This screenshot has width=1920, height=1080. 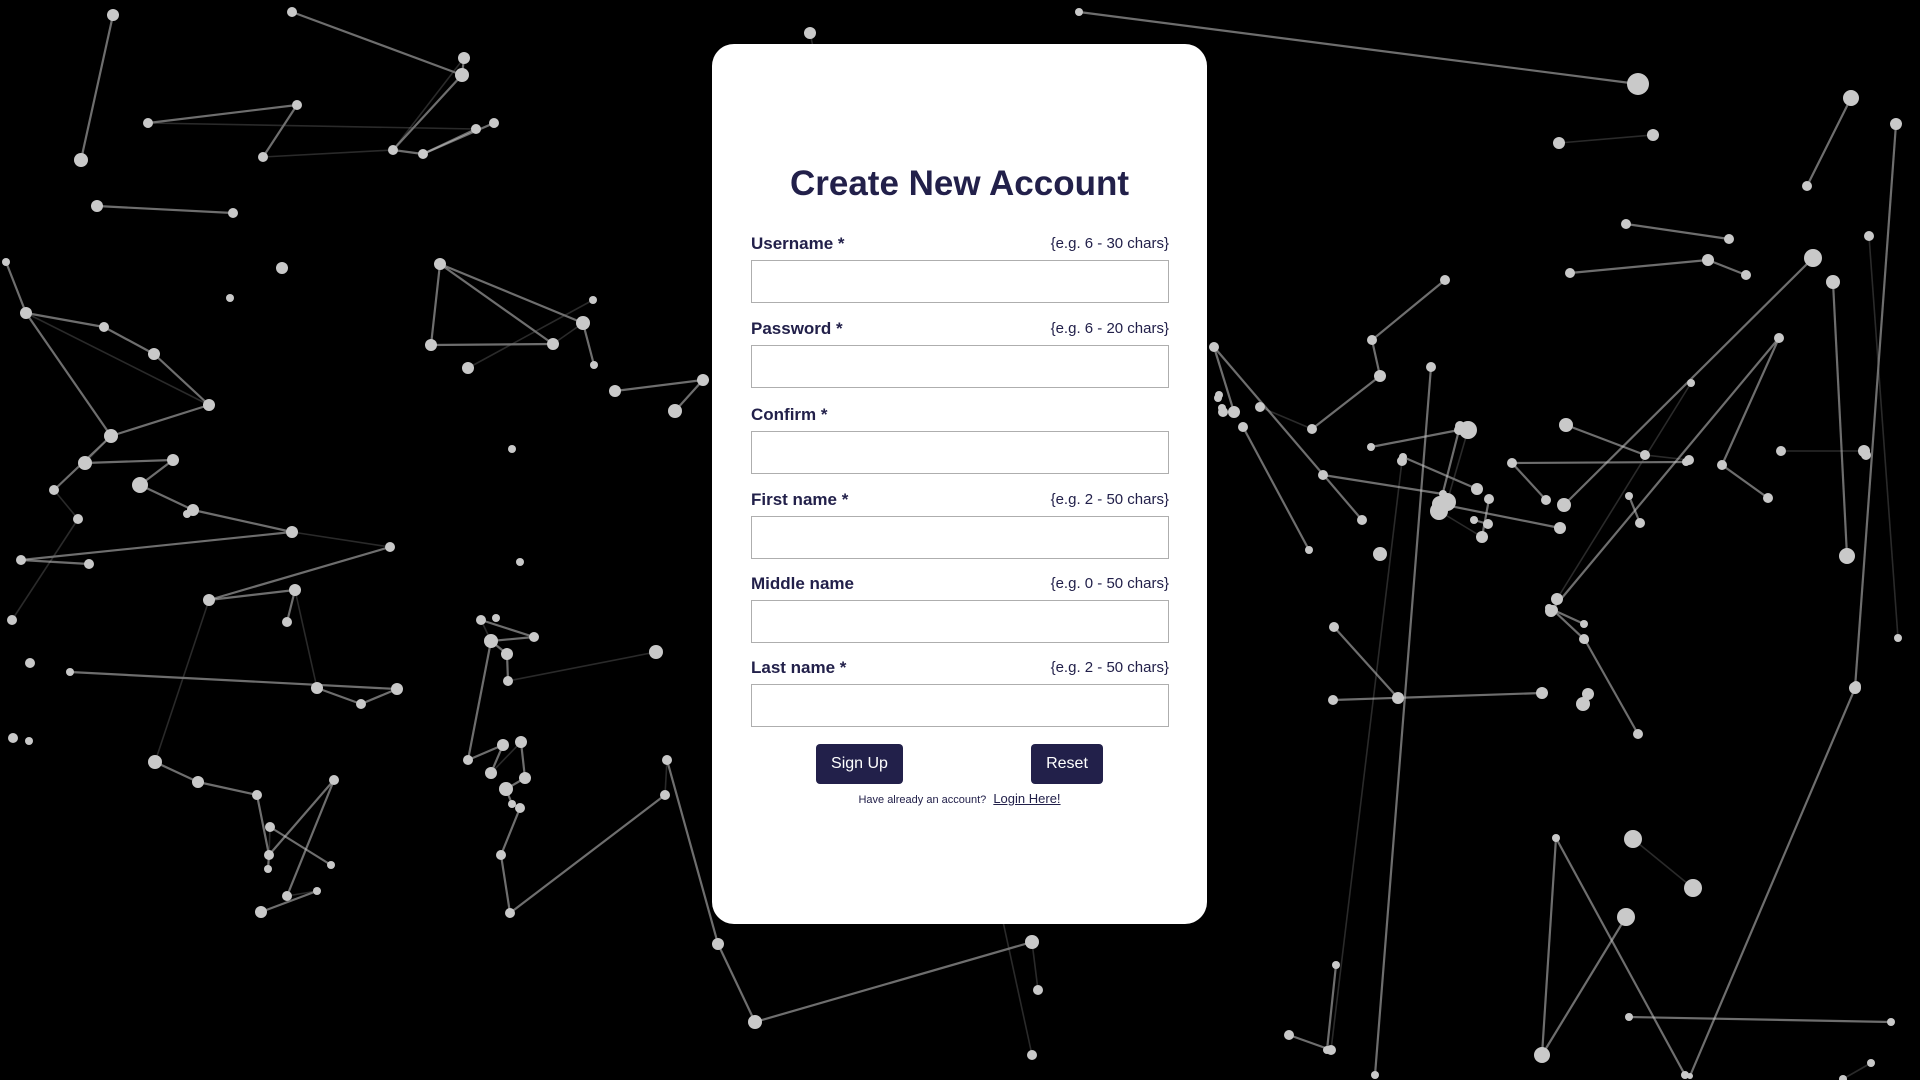 What do you see at coordinates (1109, 243) in the screenshot?
I see `username-hint: {e.g. 6 - 30 chars}` at bounding box center [1109, 243].